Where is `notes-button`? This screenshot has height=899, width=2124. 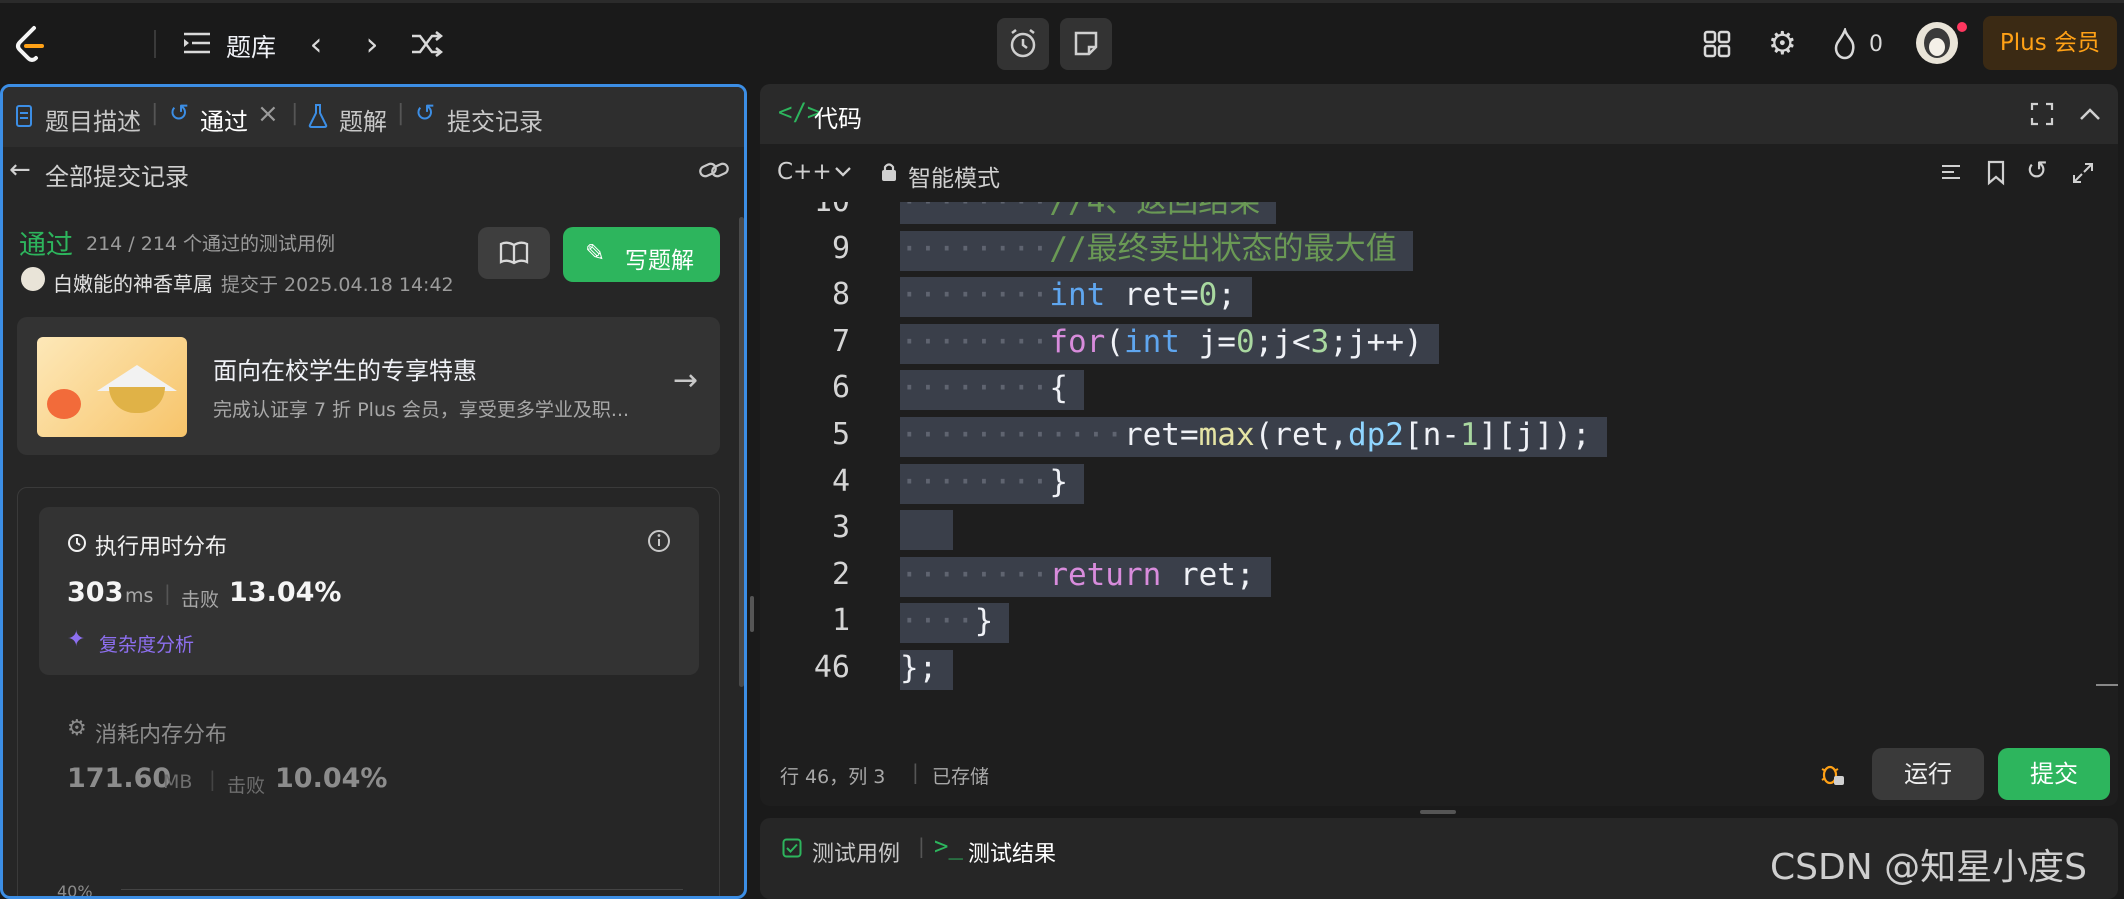
notes-button is located at coordinates (514, 253).